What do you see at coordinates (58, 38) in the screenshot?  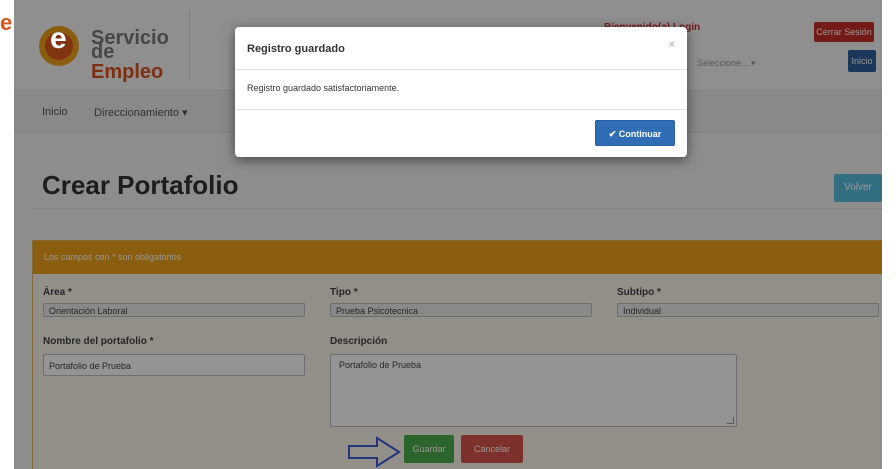 I see `logo-letter: e` at bounding box center [58, 38].